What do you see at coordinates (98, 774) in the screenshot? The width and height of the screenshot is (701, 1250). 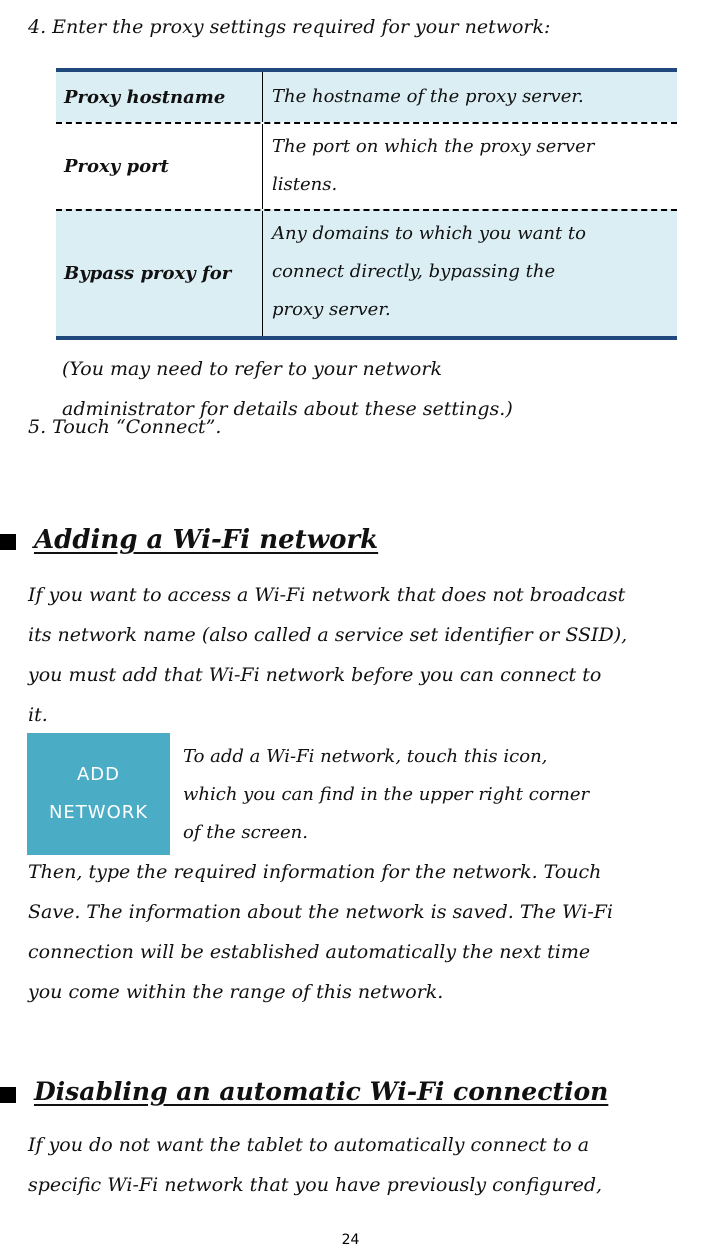 I see `icon-label-line: ADD` at bounding box center [98, 774].